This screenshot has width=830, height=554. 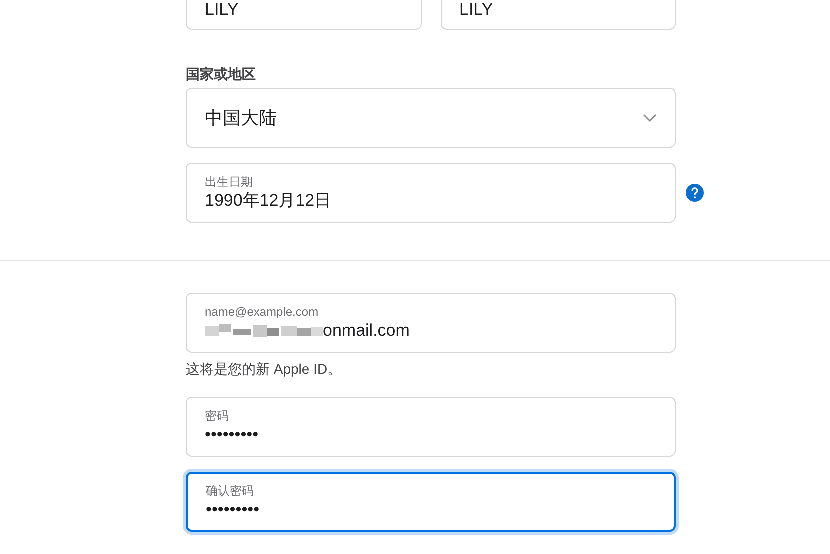 I want to click on field-label: 确认密码, so click(x=230, y=491).